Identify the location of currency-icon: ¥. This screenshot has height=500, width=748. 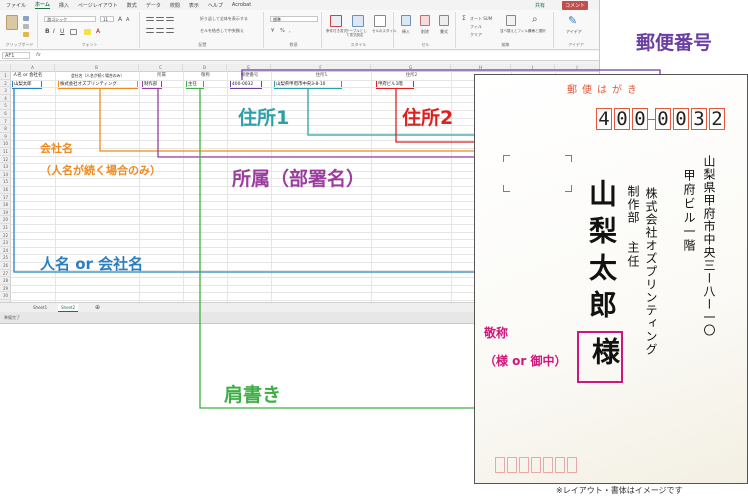
(272, 31).